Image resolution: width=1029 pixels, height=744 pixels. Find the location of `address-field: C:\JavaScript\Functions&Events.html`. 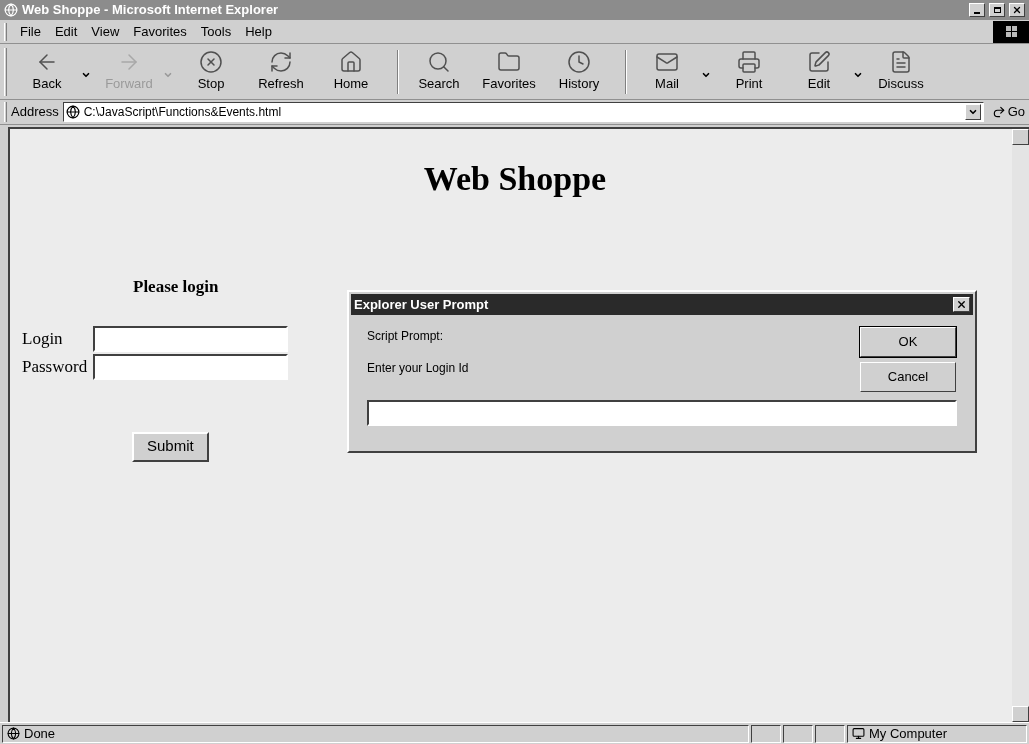

address-field: C:\JavaScript\Functions&Events.html is located at coordinates (523, 112).